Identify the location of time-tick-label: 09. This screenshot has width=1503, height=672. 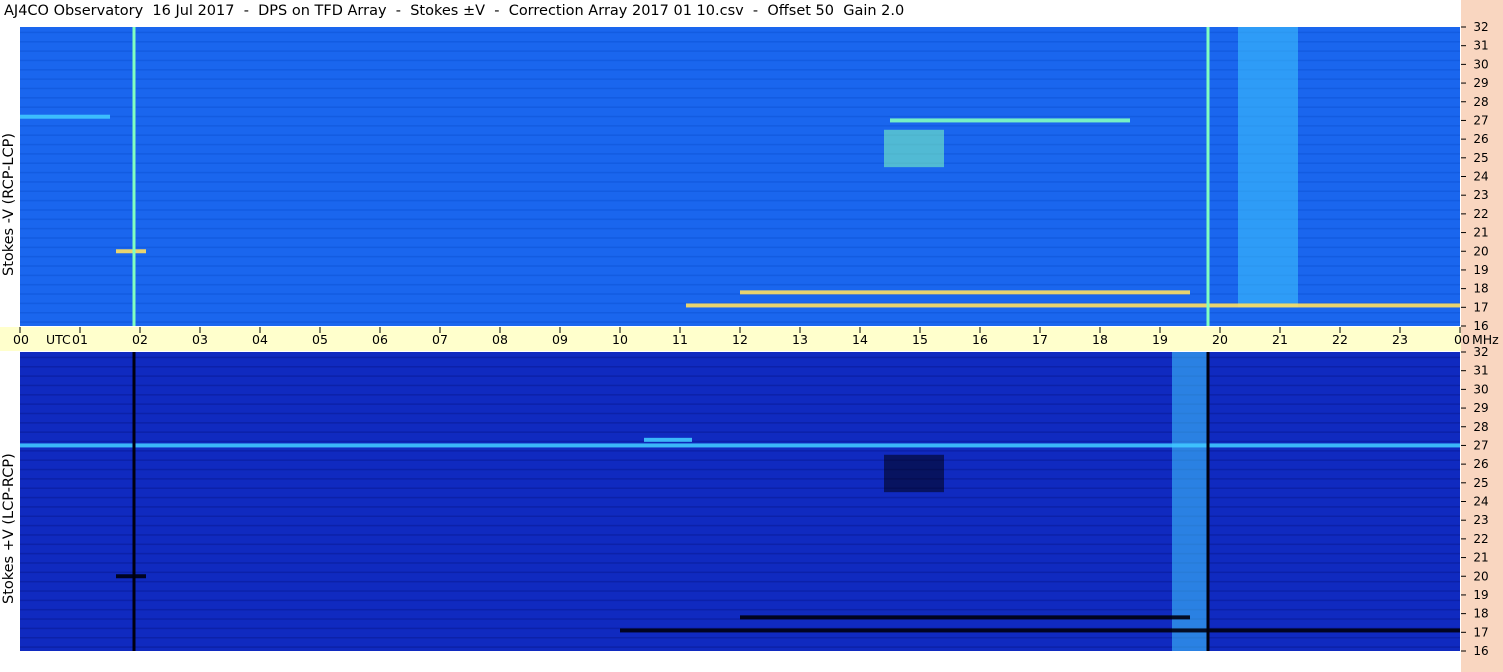
(560, 339).